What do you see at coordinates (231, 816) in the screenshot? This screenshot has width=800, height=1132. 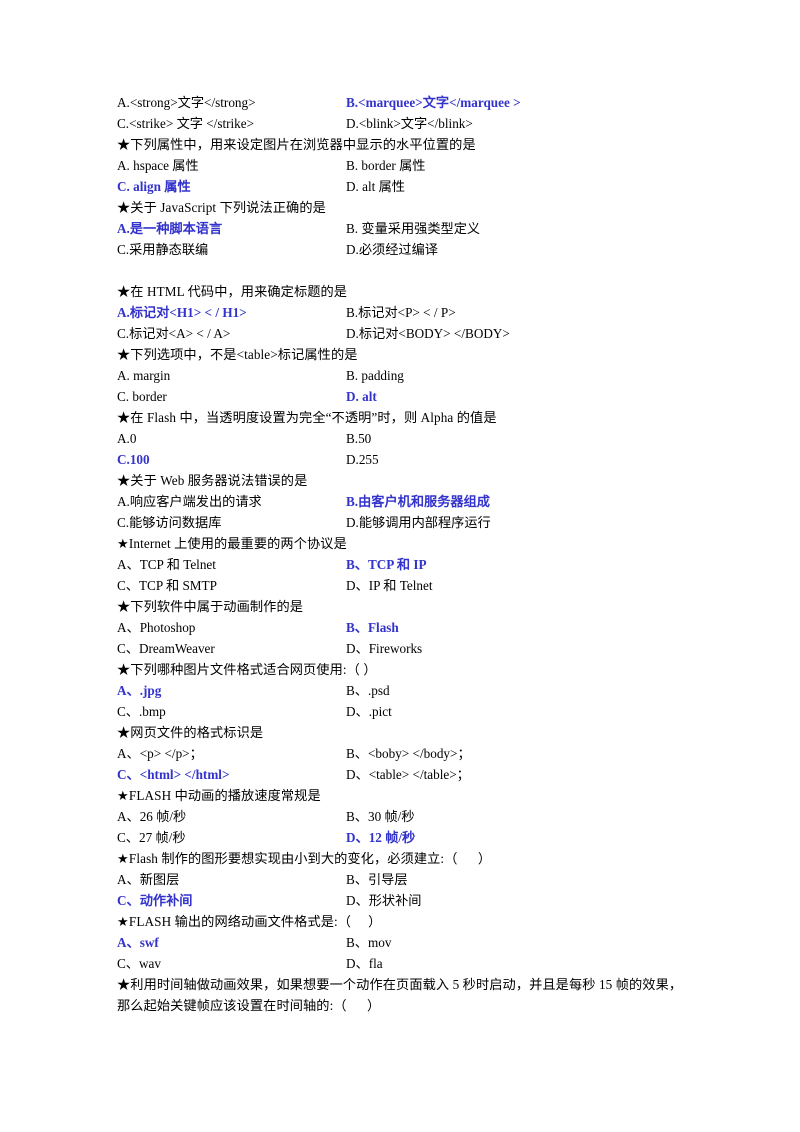 I see `option-choice: A、26 帧/秒` at bounding box center [231, 816].